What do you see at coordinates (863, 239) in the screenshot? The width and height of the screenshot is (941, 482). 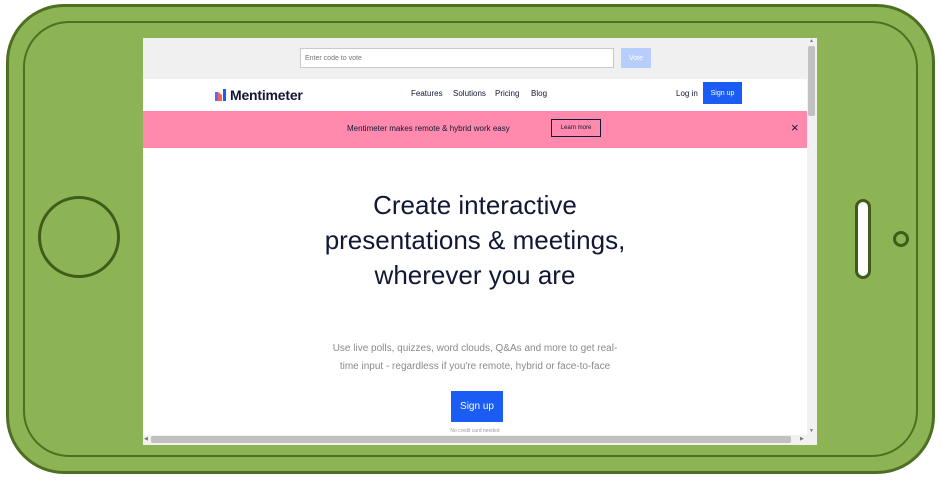 I see `phone-speaker-slot` at bounding box center [863, 239].